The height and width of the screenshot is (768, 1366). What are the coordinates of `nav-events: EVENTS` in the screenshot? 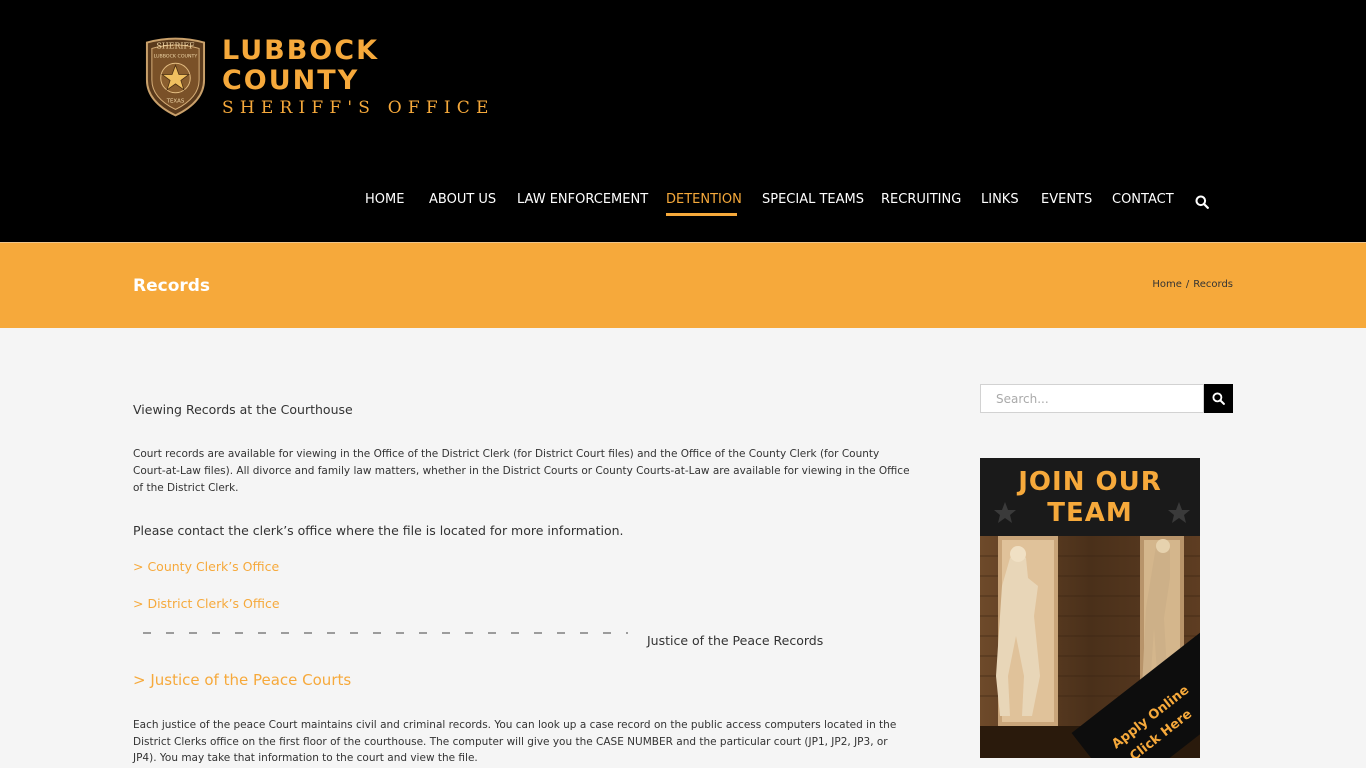 It's located at (1066, 200).